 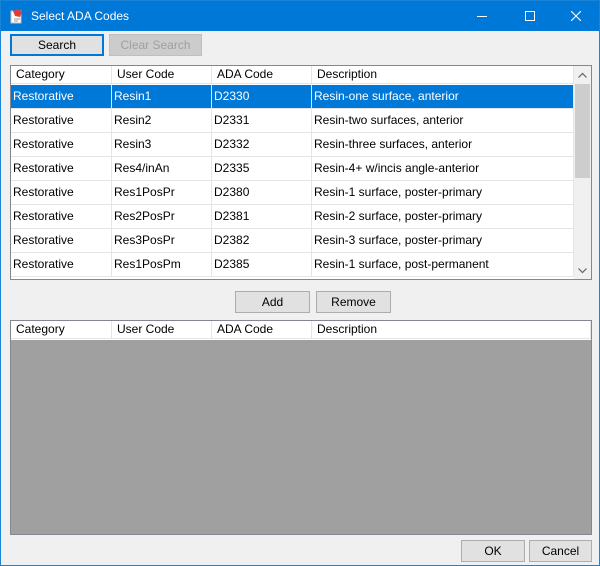 I want to click on cell-user-code: Res4/inAn, so click(x=162, y=169).